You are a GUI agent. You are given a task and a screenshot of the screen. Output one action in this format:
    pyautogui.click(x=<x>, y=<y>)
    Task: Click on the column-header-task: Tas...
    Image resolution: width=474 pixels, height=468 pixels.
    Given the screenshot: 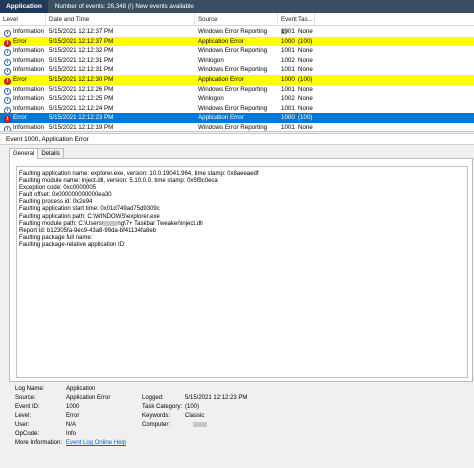 What is the action you would take?
    pyautogui.click(x=305, y=19)
    